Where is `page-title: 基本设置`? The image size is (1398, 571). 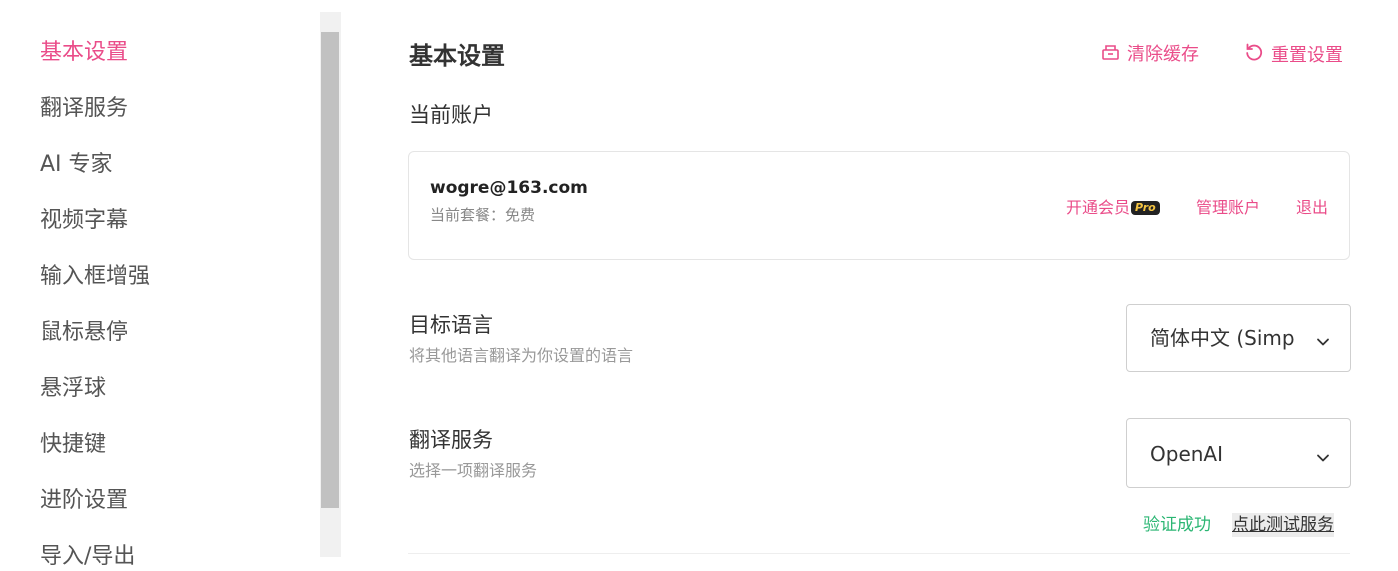
page-title: 基本设置 is located at coordinates (457, 56).